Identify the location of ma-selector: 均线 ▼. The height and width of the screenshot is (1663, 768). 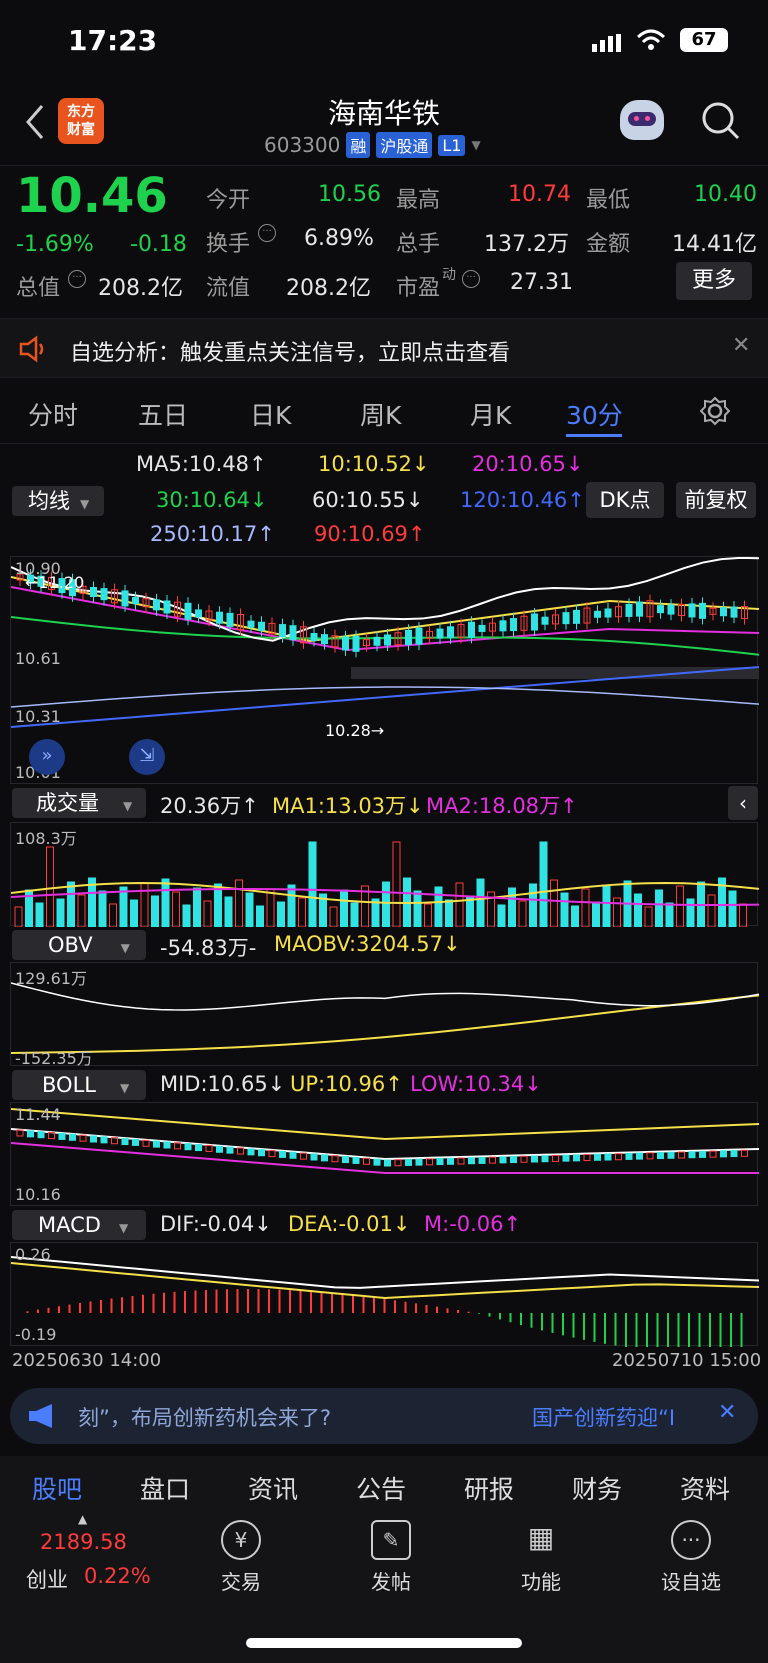
(58, 501).